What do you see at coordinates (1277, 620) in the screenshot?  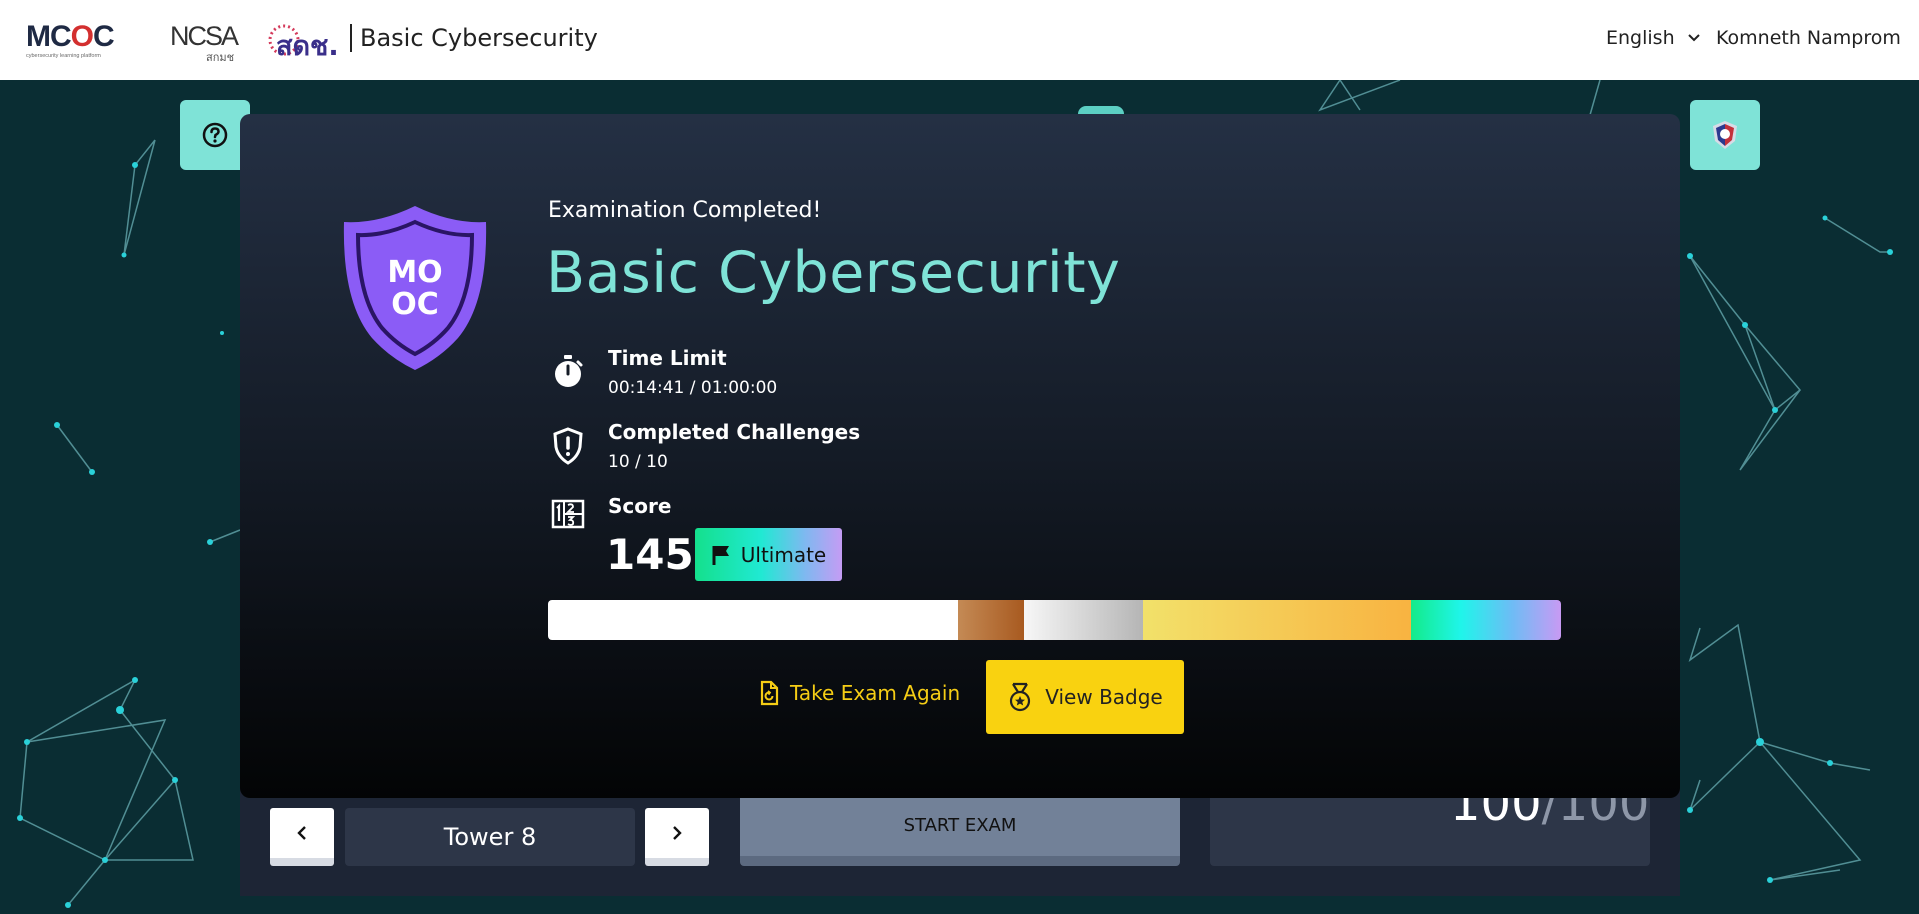 I see `tier-segment-gold` at bounding box center [1277, 620].